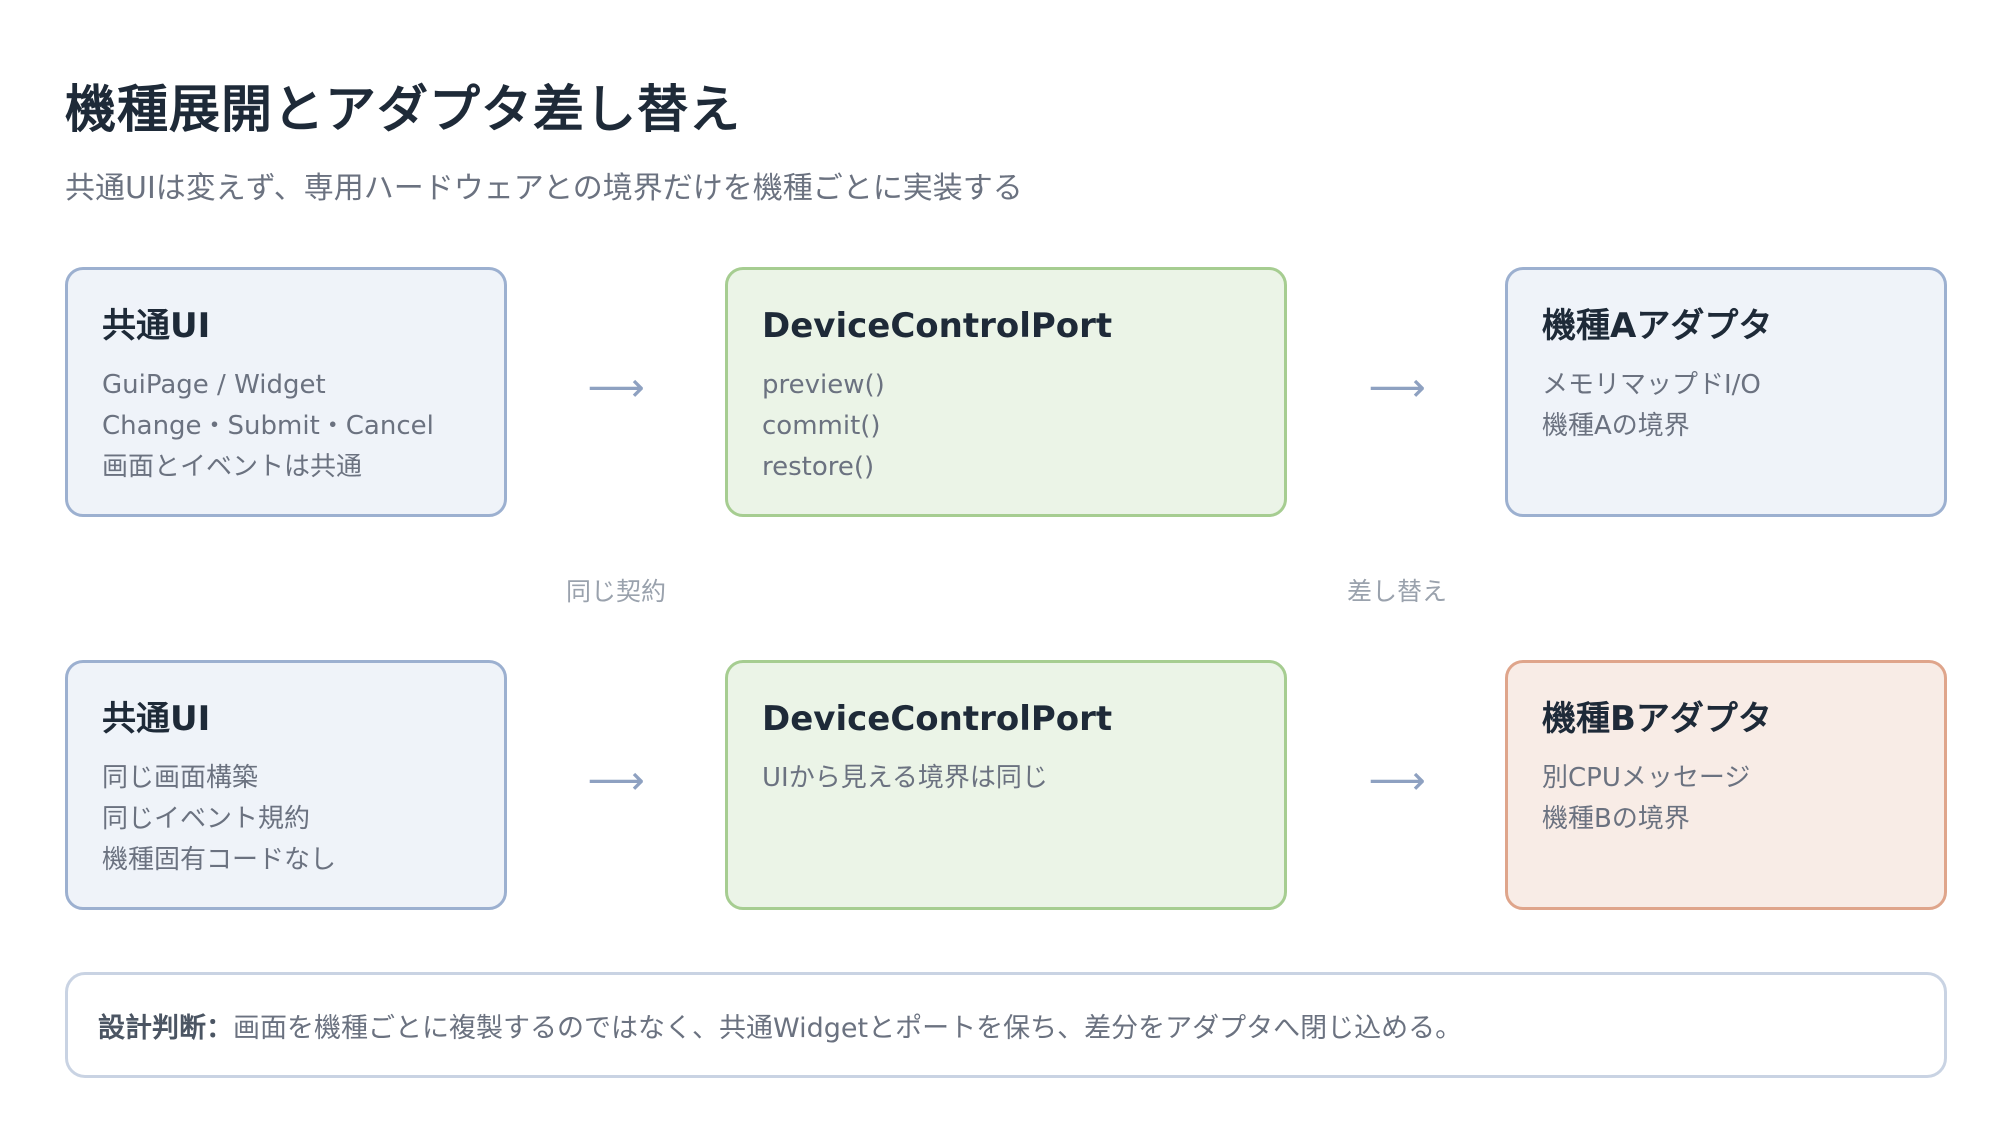  What do you see at coordinates (821, 425) in the screenshot?
I see `box-line: commit()` at bounding box center [821, 425].